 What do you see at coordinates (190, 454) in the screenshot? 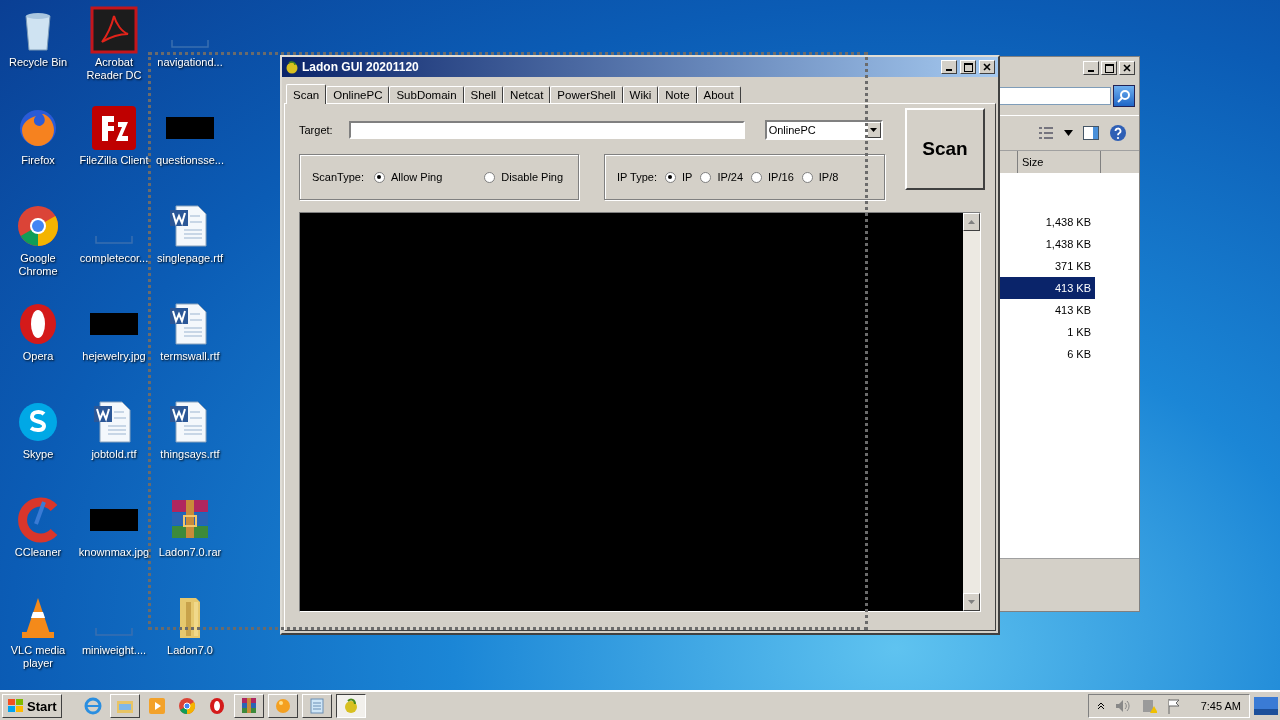
I see `desktop-icon-label: thingsays.rtf` at bounding box center [190, 454].